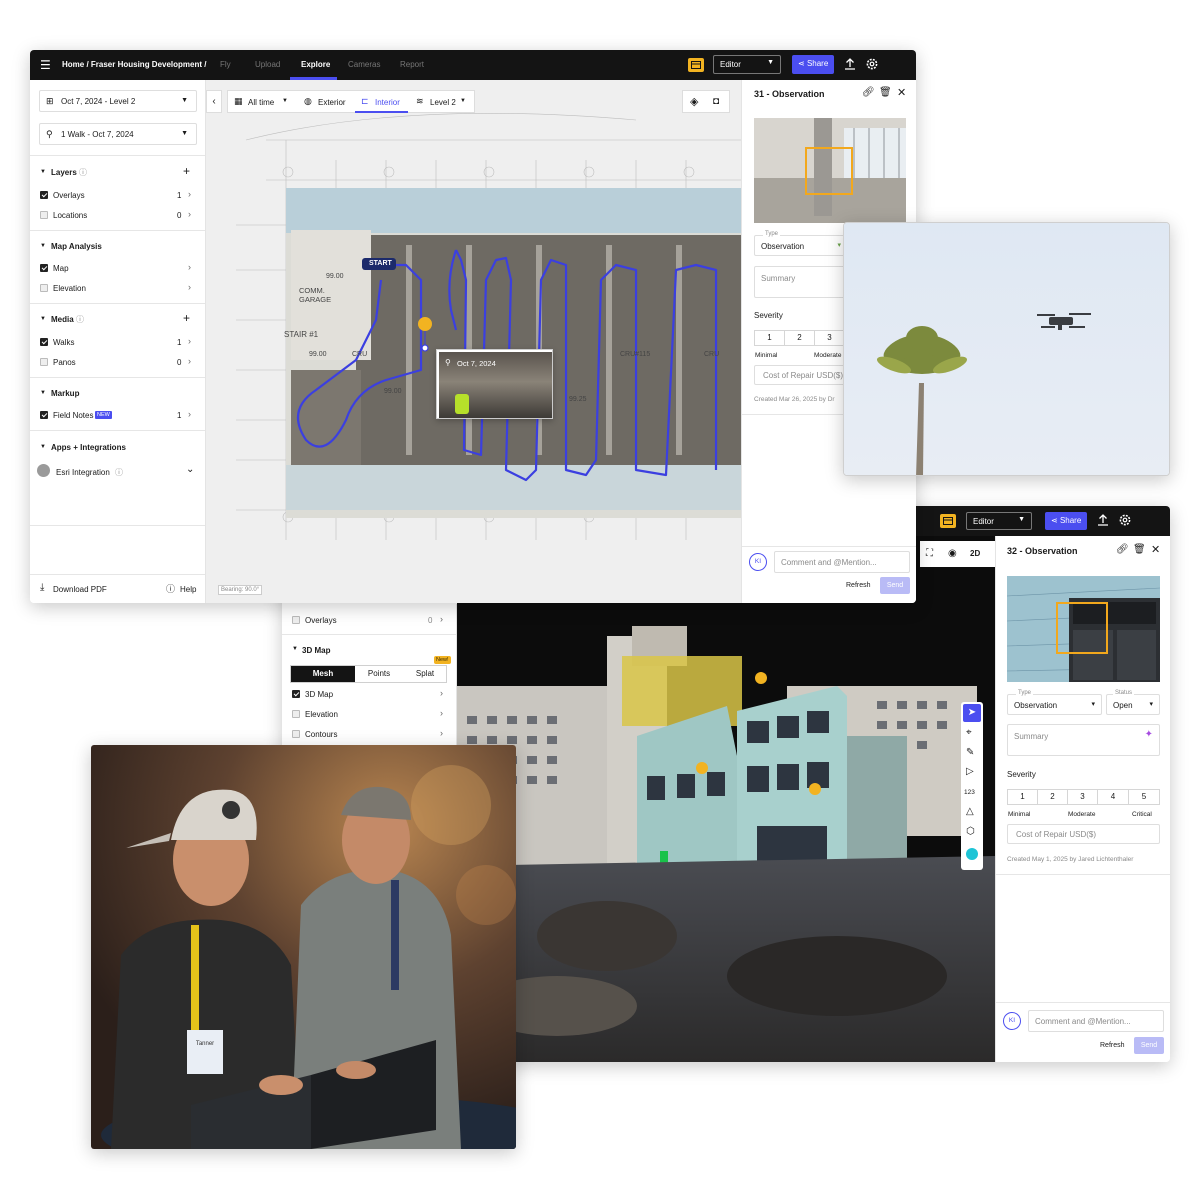 This screenshot has height=1200, width=1200. What do you see at coordinates (969, 792) in the screenshot?
I see `measure-123-button: 123` at bounding box center [969, 792].